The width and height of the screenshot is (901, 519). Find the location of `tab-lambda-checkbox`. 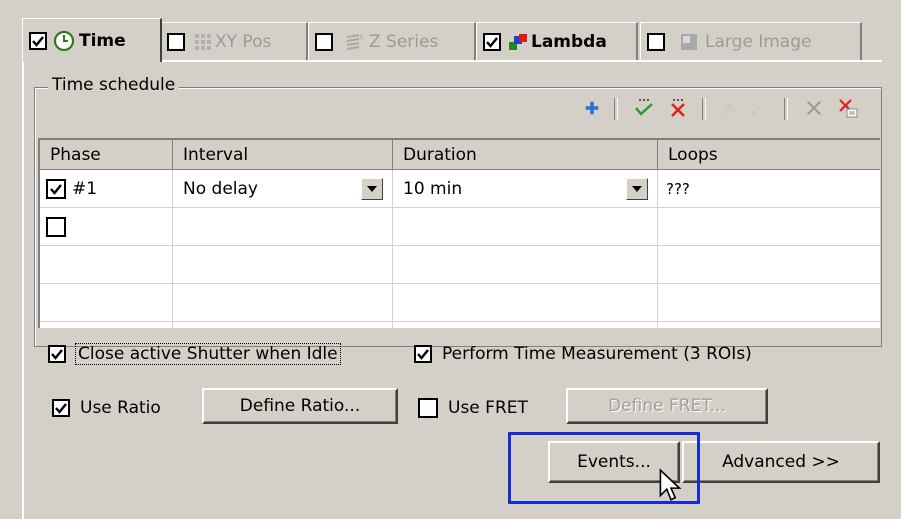

tab-lambda-checkbox is located at coordinates (492, 41).